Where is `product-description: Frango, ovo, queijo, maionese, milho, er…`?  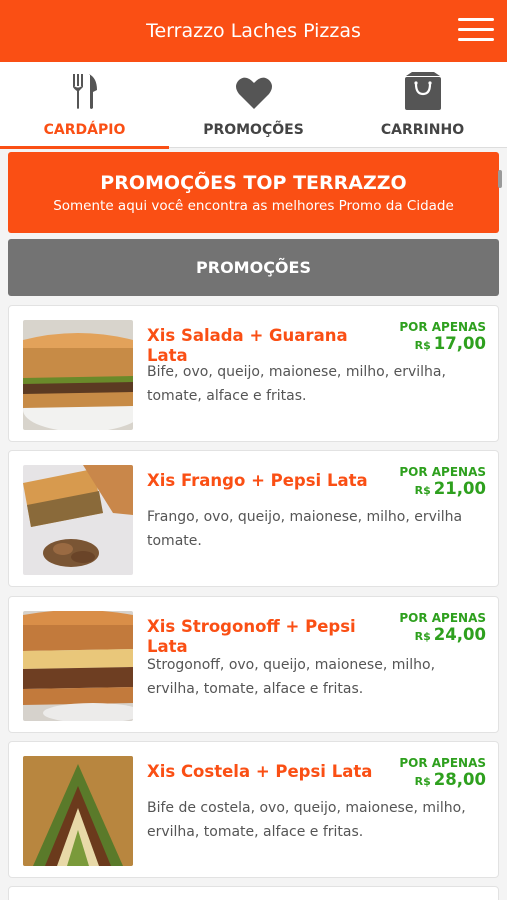 product-description: Frango, ovo, queijo, maionese, milho, er… is located at coordinates (305, 529).